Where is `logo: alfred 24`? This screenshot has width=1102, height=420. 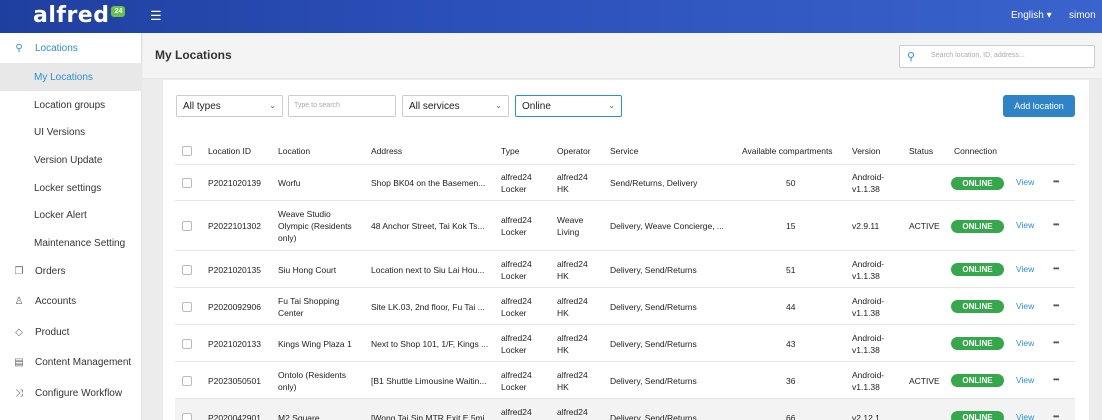
logo: alfred 24 is located at coordinates (79, 16).